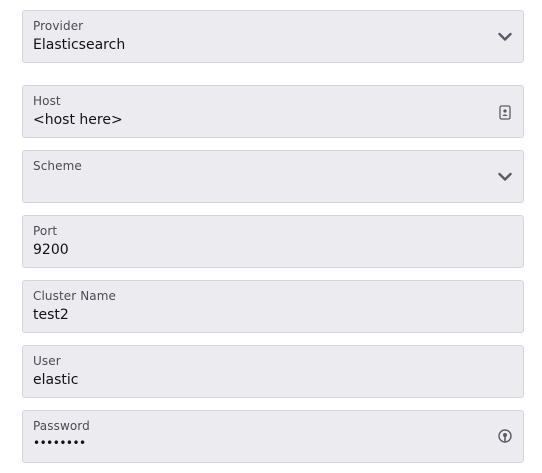 This screenshot has height=473, width=542. I want to click on port-label: Port, so click(45, 231).